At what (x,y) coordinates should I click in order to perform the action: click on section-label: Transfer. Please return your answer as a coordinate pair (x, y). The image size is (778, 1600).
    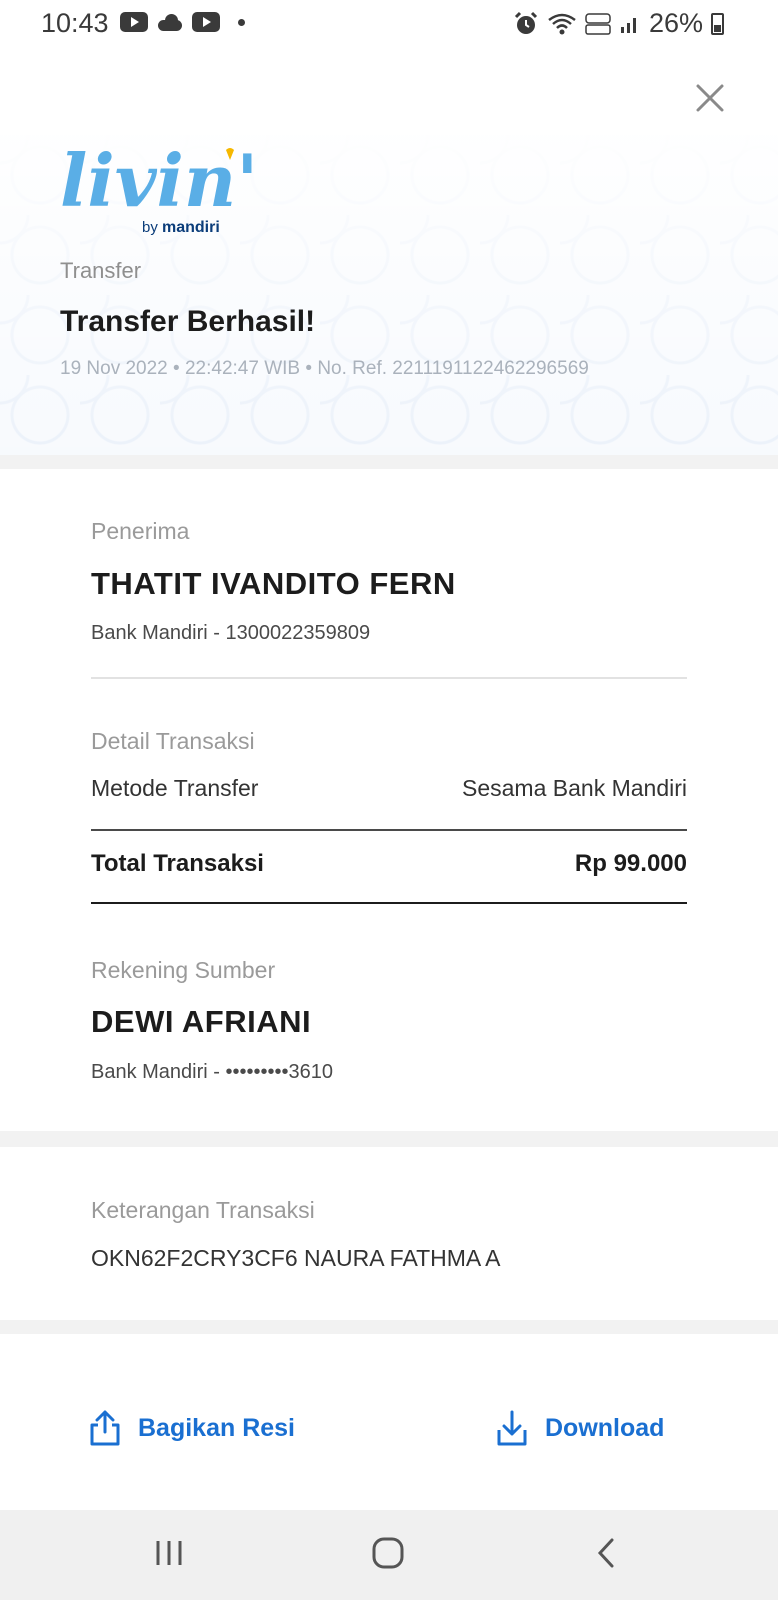
    Looking at the image, I should click on (101, 270).